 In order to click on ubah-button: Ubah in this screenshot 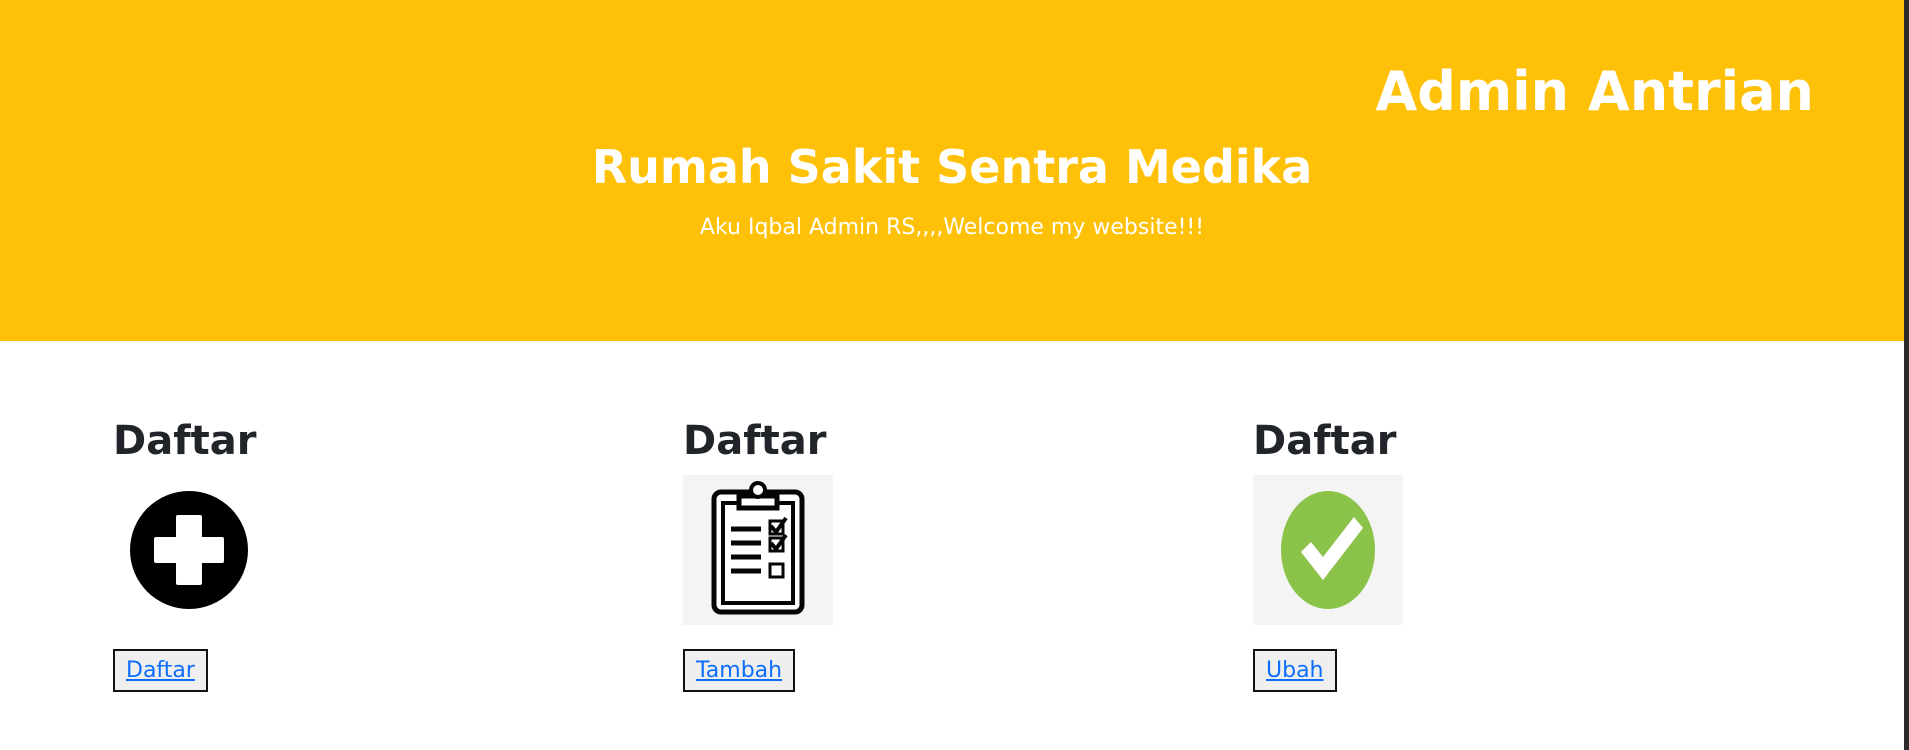, I will do `click(1295, 670)`.